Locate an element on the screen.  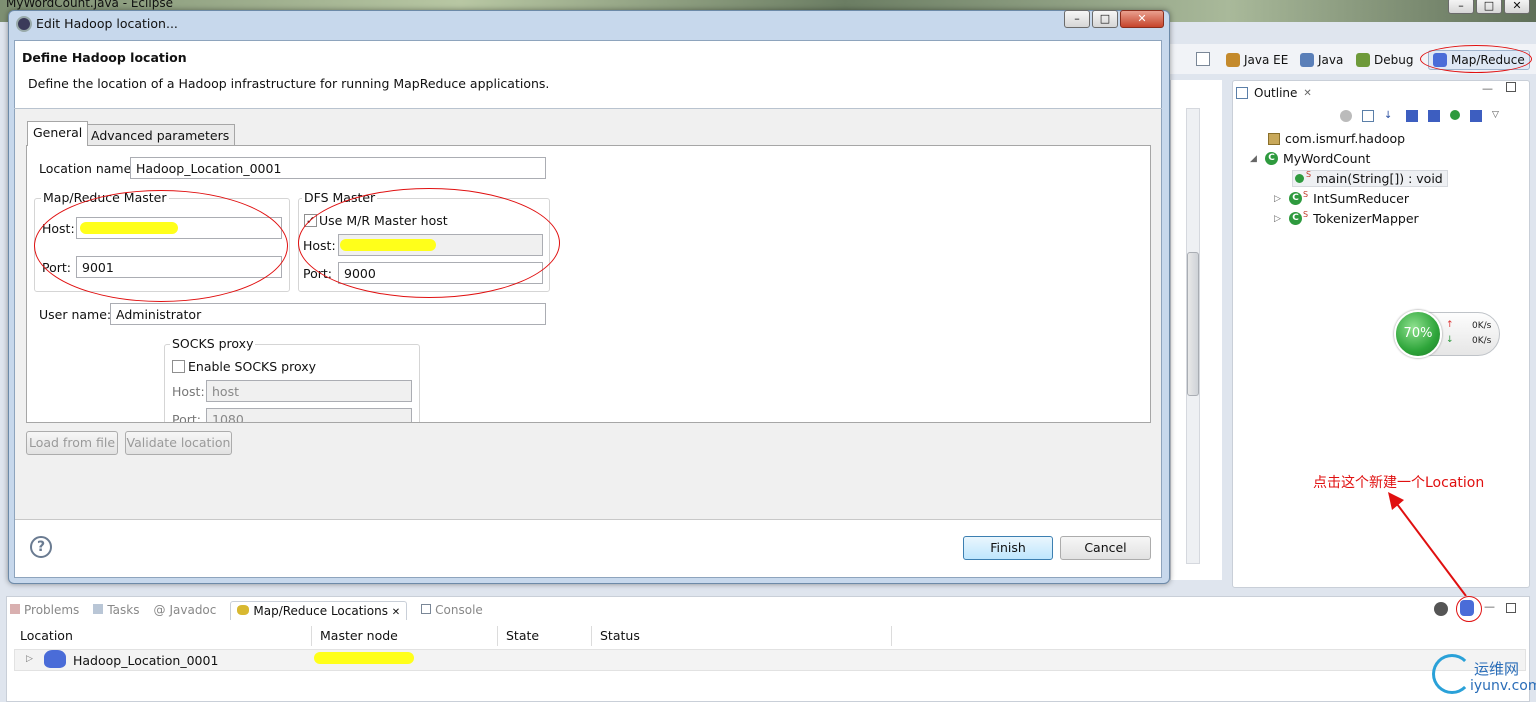
socks-proxy-title: SOCKS proxy is located at coordinates (213, 343).